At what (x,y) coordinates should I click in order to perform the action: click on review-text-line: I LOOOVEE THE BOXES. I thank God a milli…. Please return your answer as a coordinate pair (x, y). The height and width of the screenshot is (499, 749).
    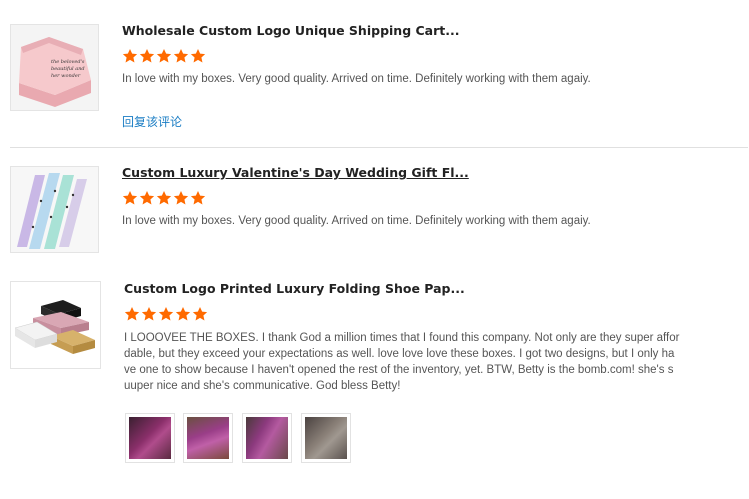
    Looking at the image, I should click on (402, 338).